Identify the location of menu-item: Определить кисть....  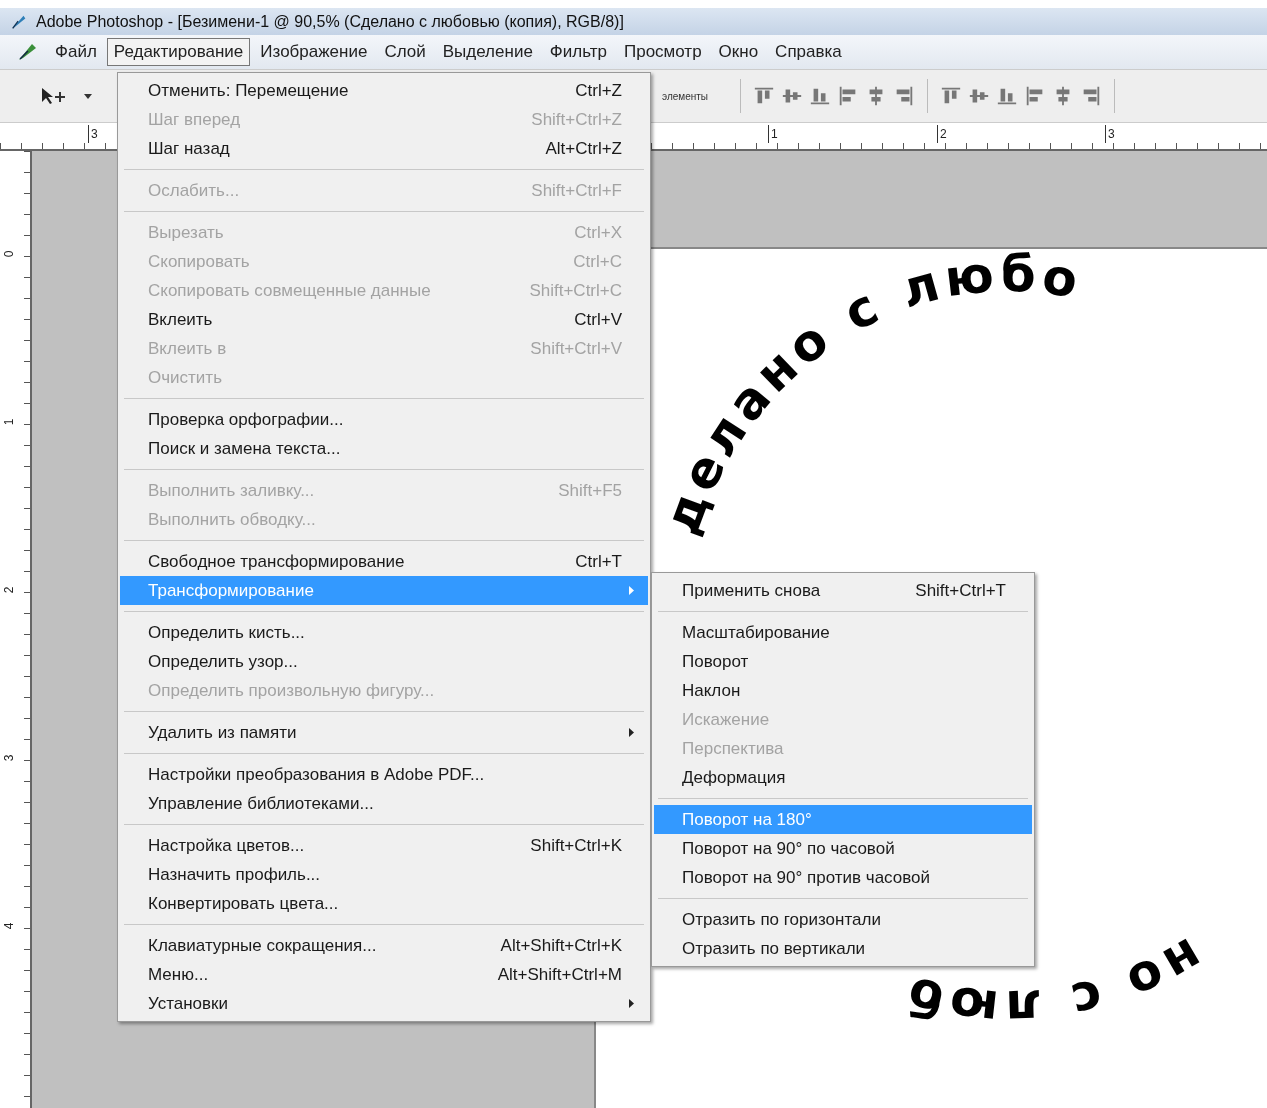
(384, 632).